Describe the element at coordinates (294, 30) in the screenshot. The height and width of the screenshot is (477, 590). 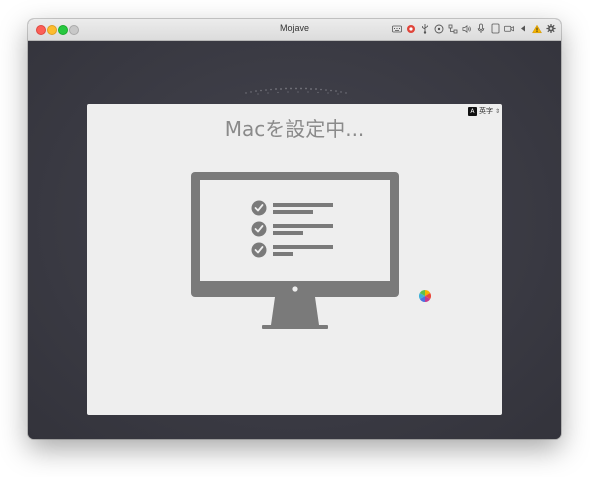
I see `title-bar: Mojave` at that location.